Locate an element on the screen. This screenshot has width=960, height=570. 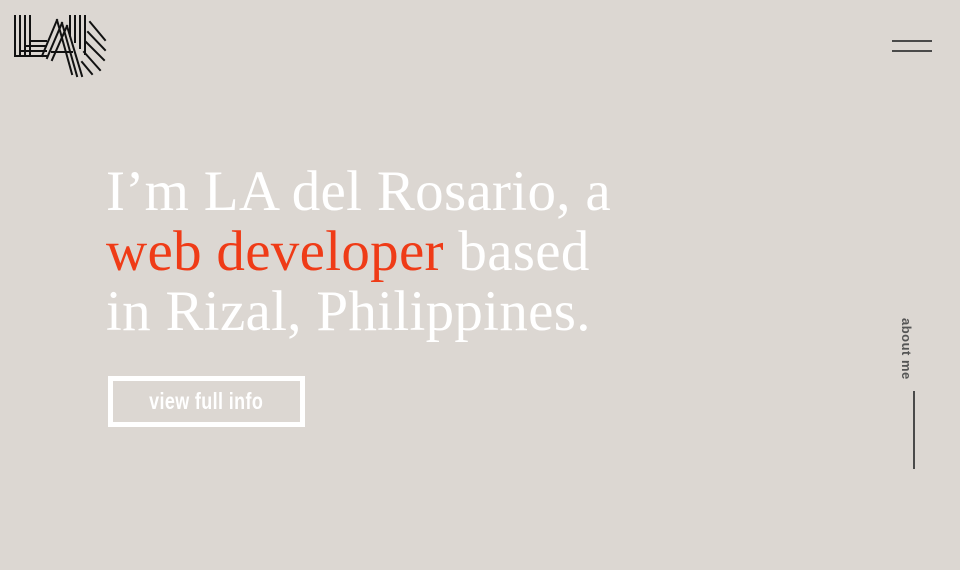
hero-line-3: in Rizal, Philippines. is located at coordinates (348, 311).